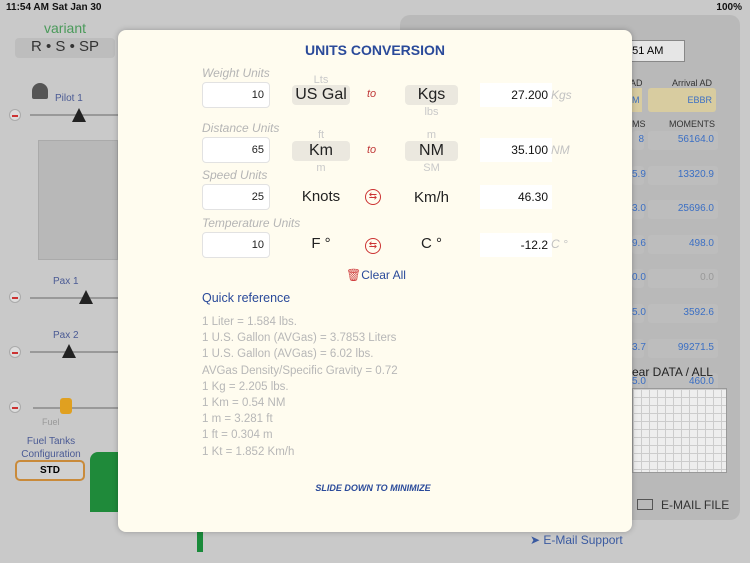 The height and width of the screenshot is (563, 750). Describe the element at coordinates (69, 98) in the screenshot. I see `pilot1-label: Pilot 1` at that location.